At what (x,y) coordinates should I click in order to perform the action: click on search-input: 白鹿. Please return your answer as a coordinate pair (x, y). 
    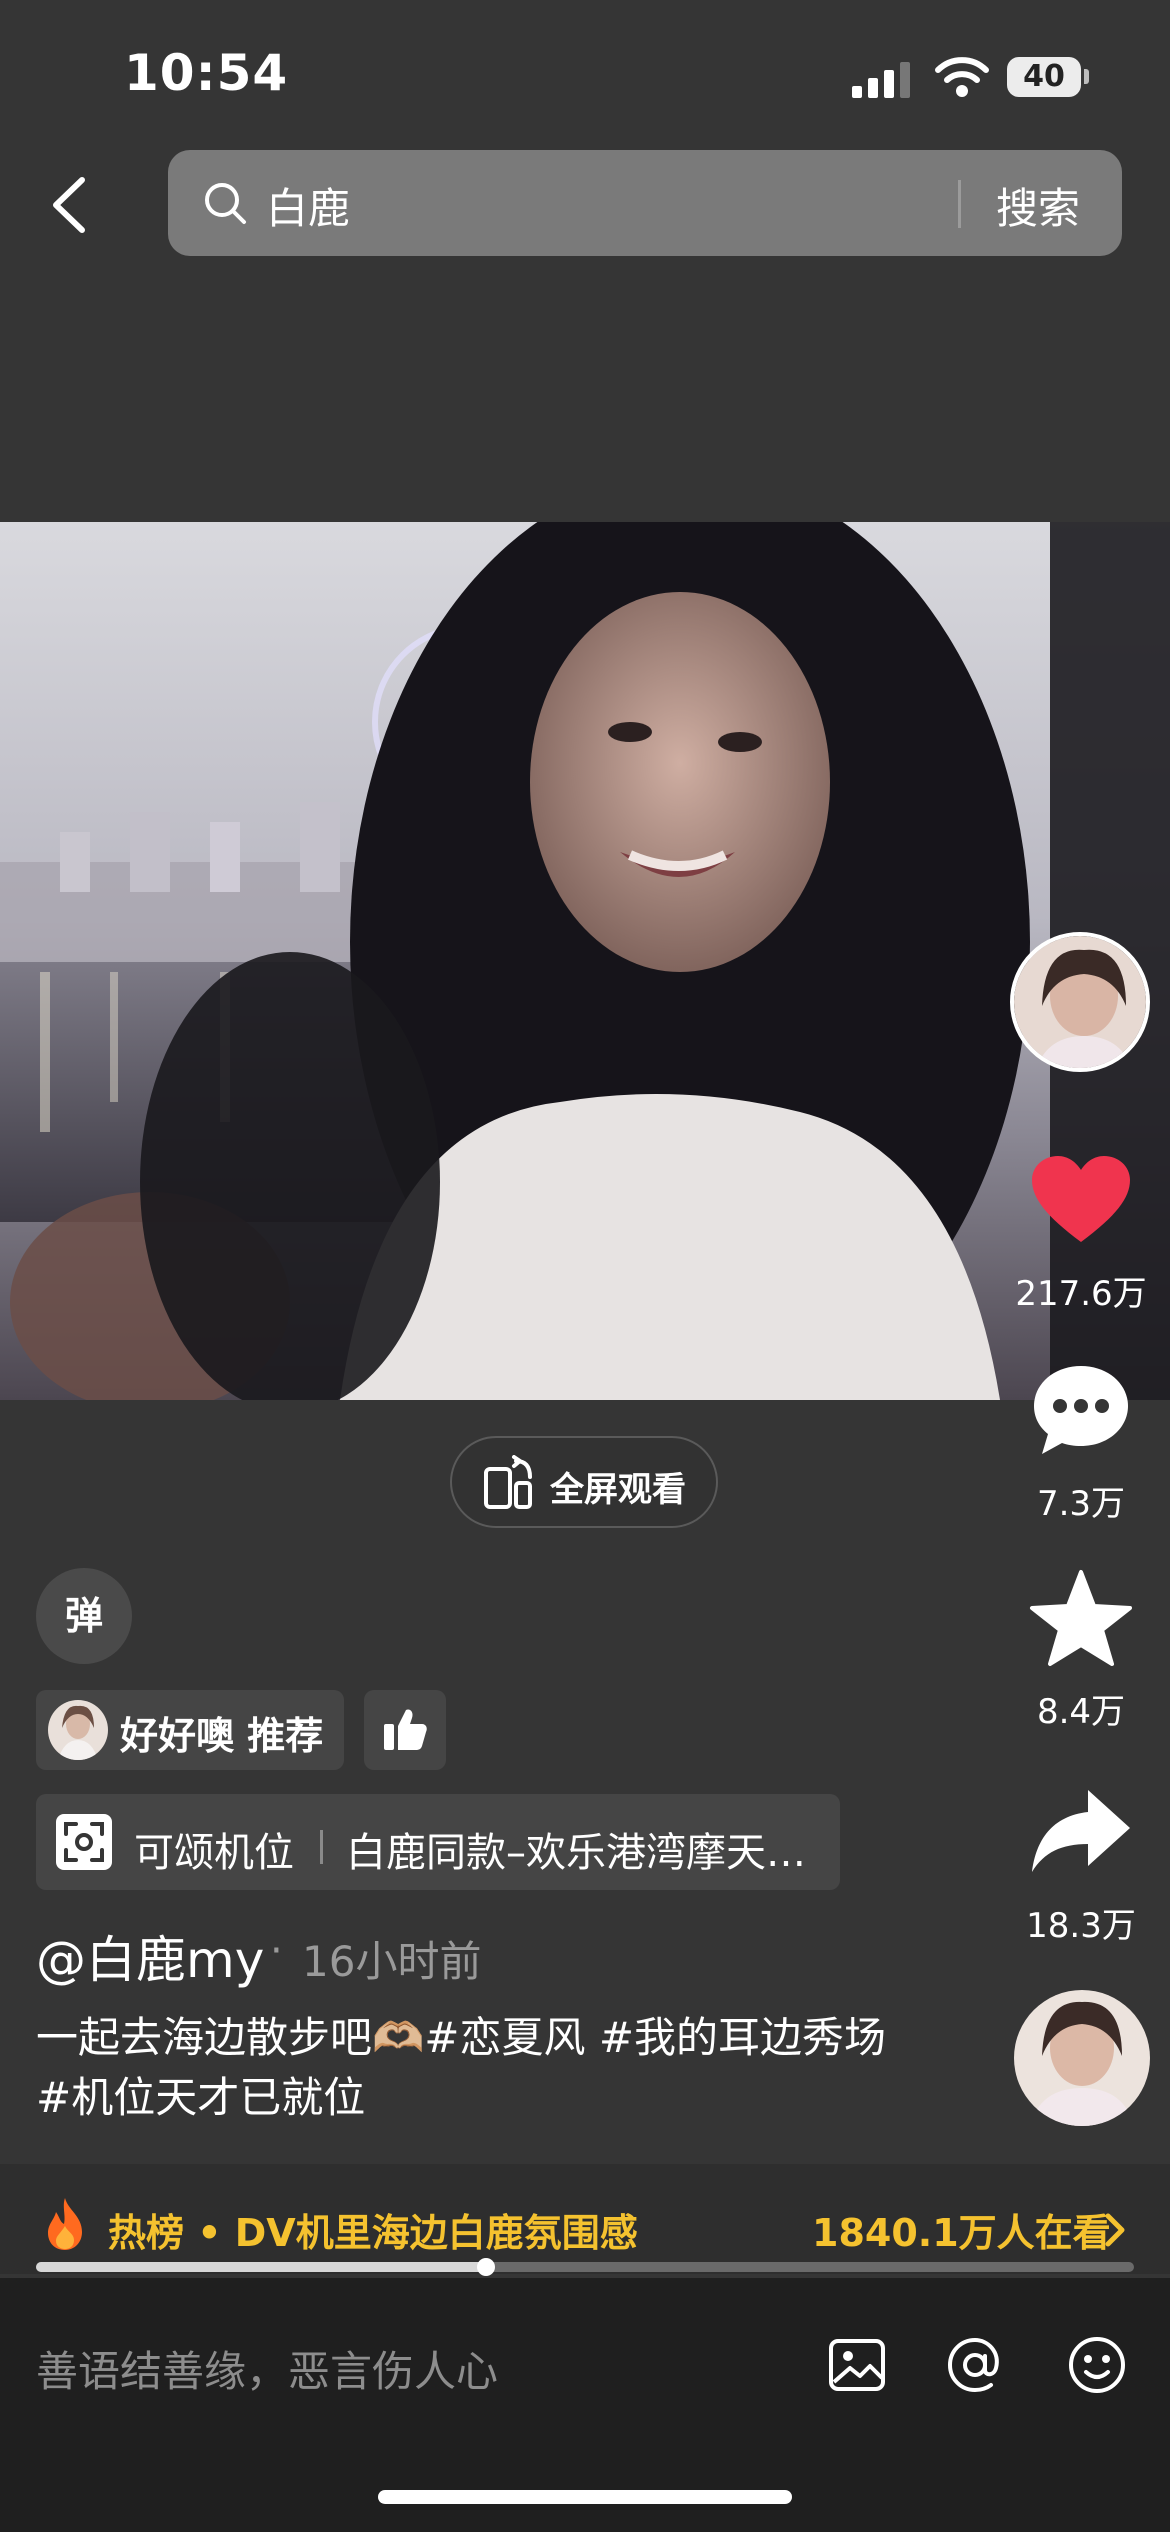
    Looking at the image, I should click on (308, 205).